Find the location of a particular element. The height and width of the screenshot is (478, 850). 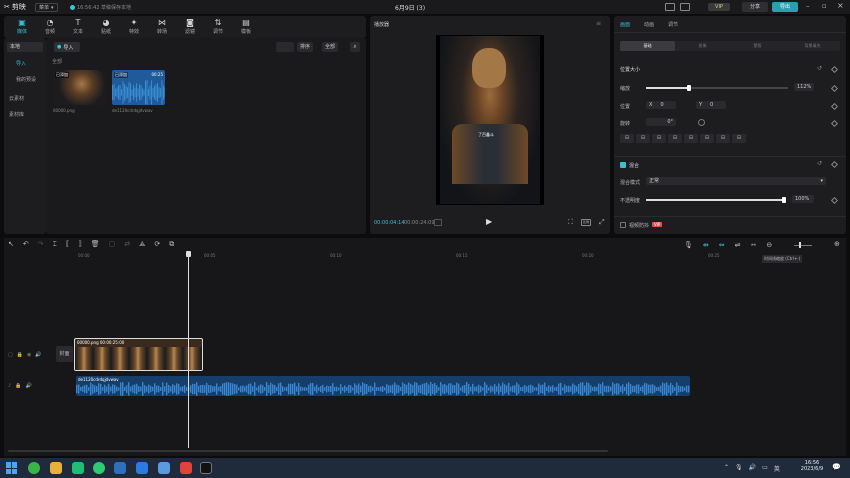

split-left-icon: ⟦ is located at coordinates (67, 245).